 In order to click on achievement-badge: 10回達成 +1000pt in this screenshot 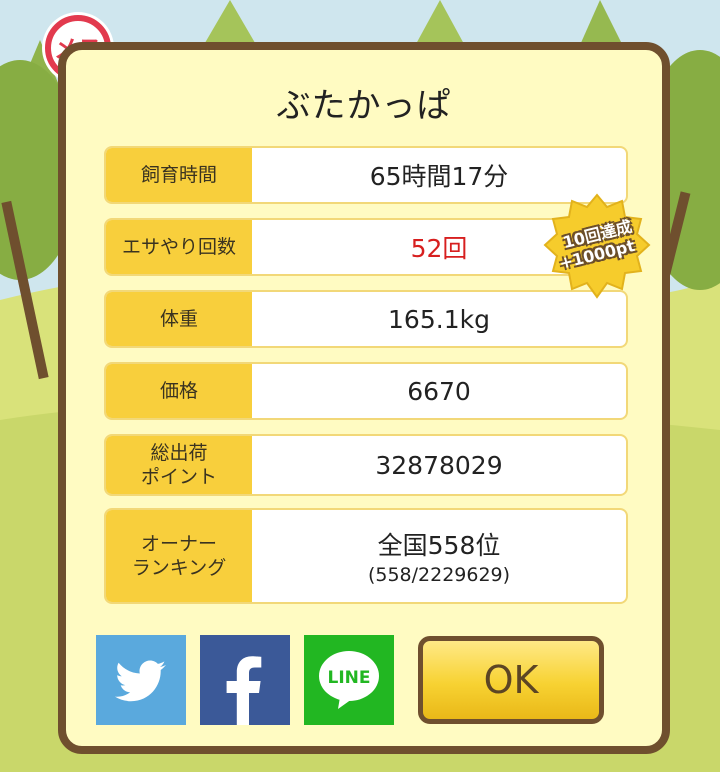, I will do `click(597, 247)`.